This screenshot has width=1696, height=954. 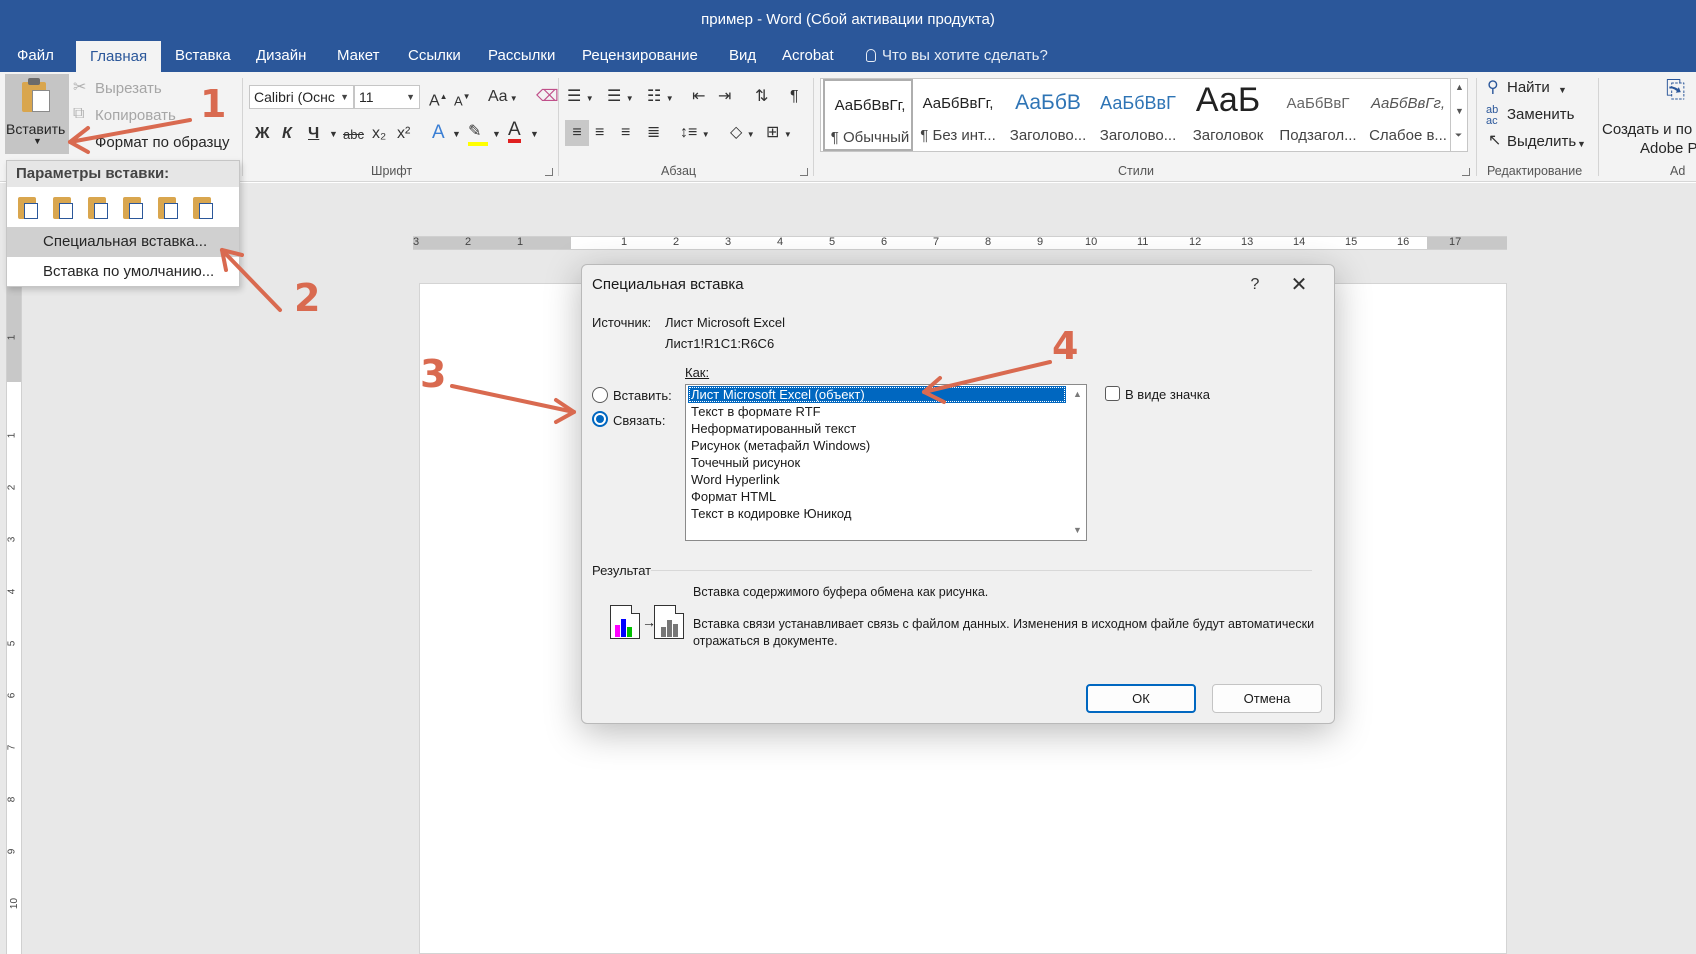 I want to click on line-spacing-icon: ↕≡ ▼, so click(x=695, y=134).